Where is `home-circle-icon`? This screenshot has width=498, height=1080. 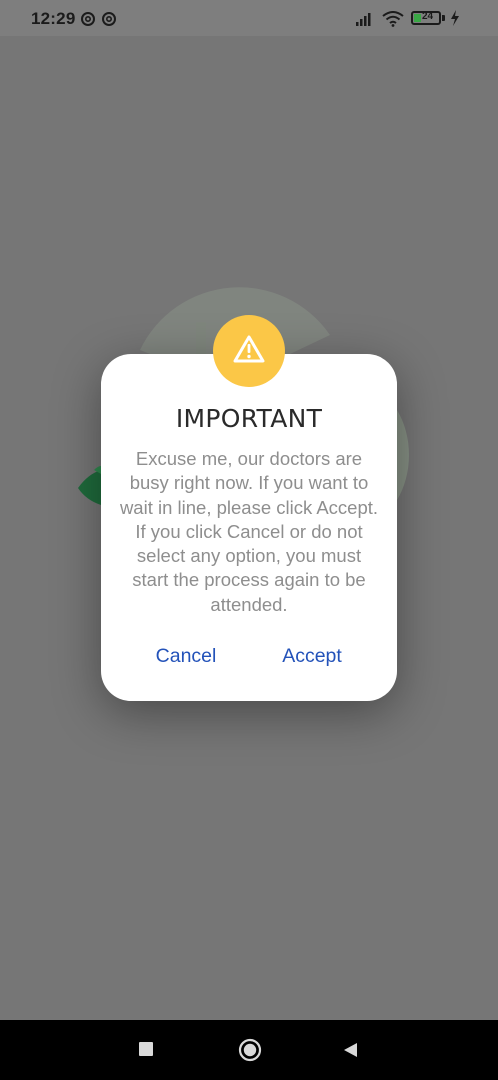 home-circle-icon is located at coordinates (250, 1050).